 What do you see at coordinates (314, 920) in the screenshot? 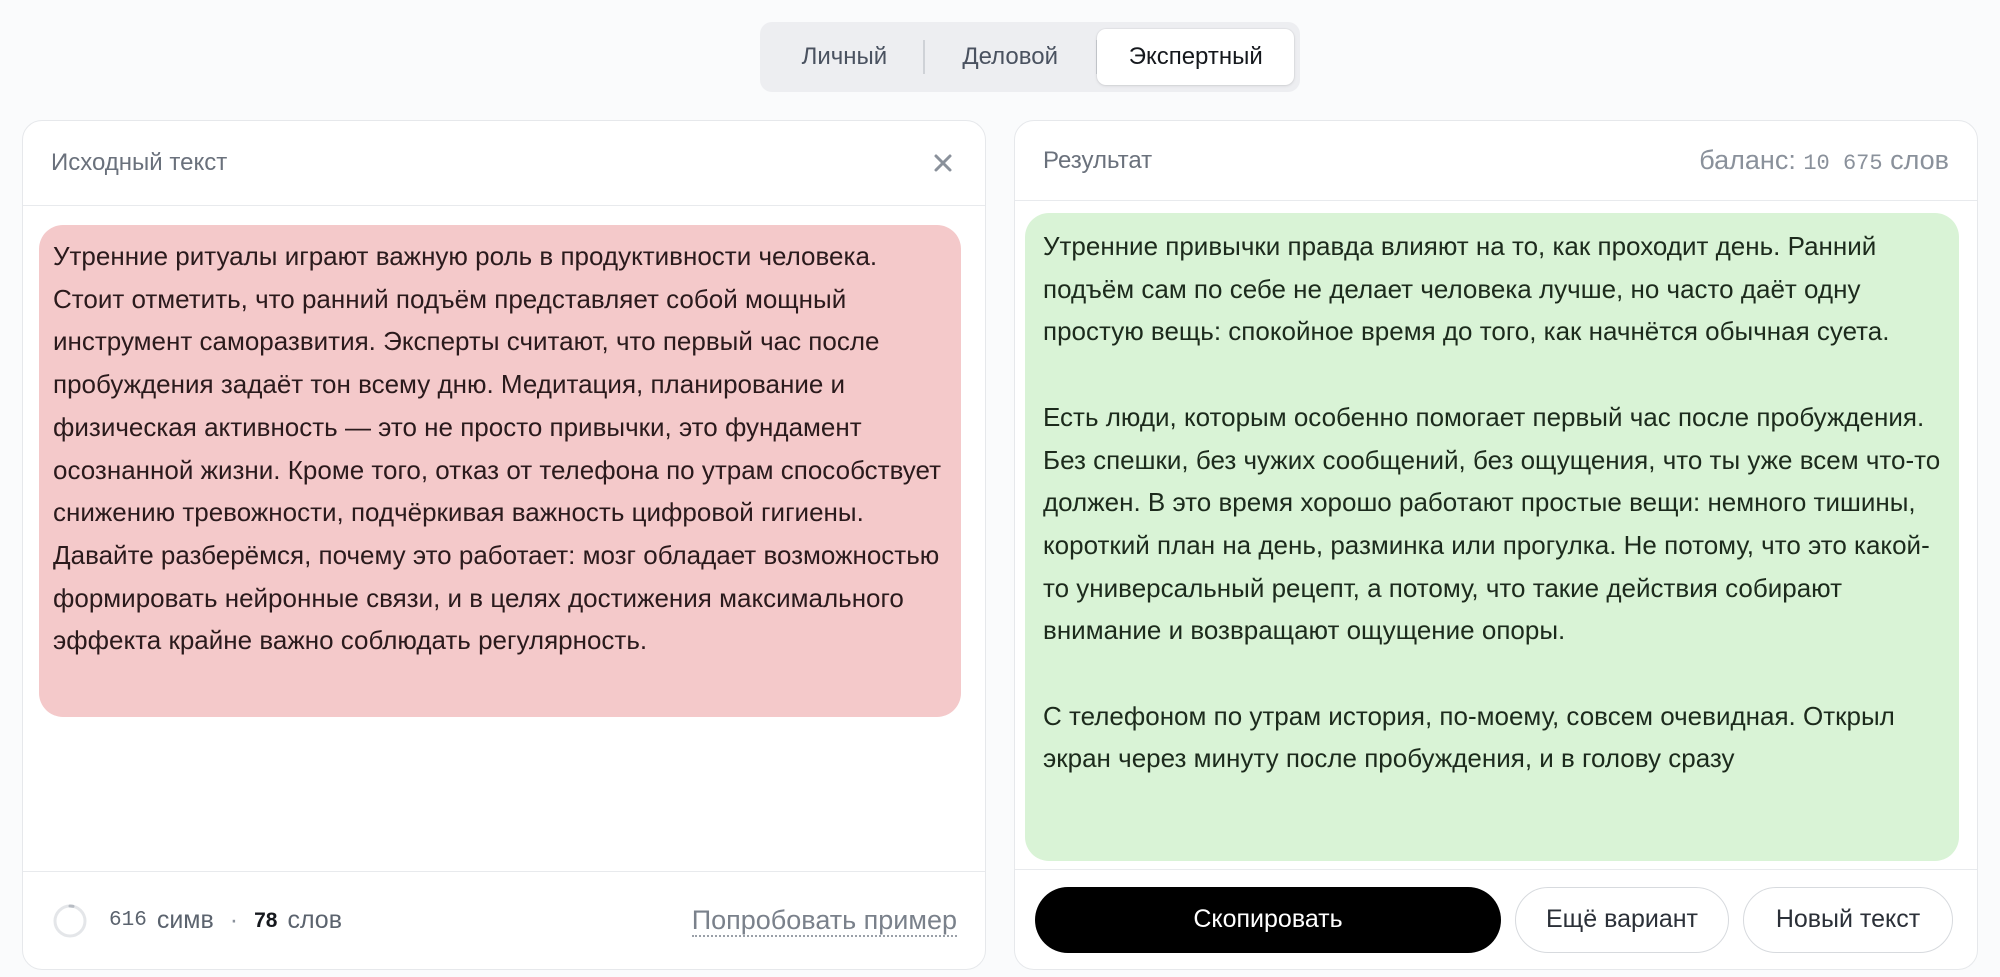
I see `words-label: слов` at bounding box center [314, 920].